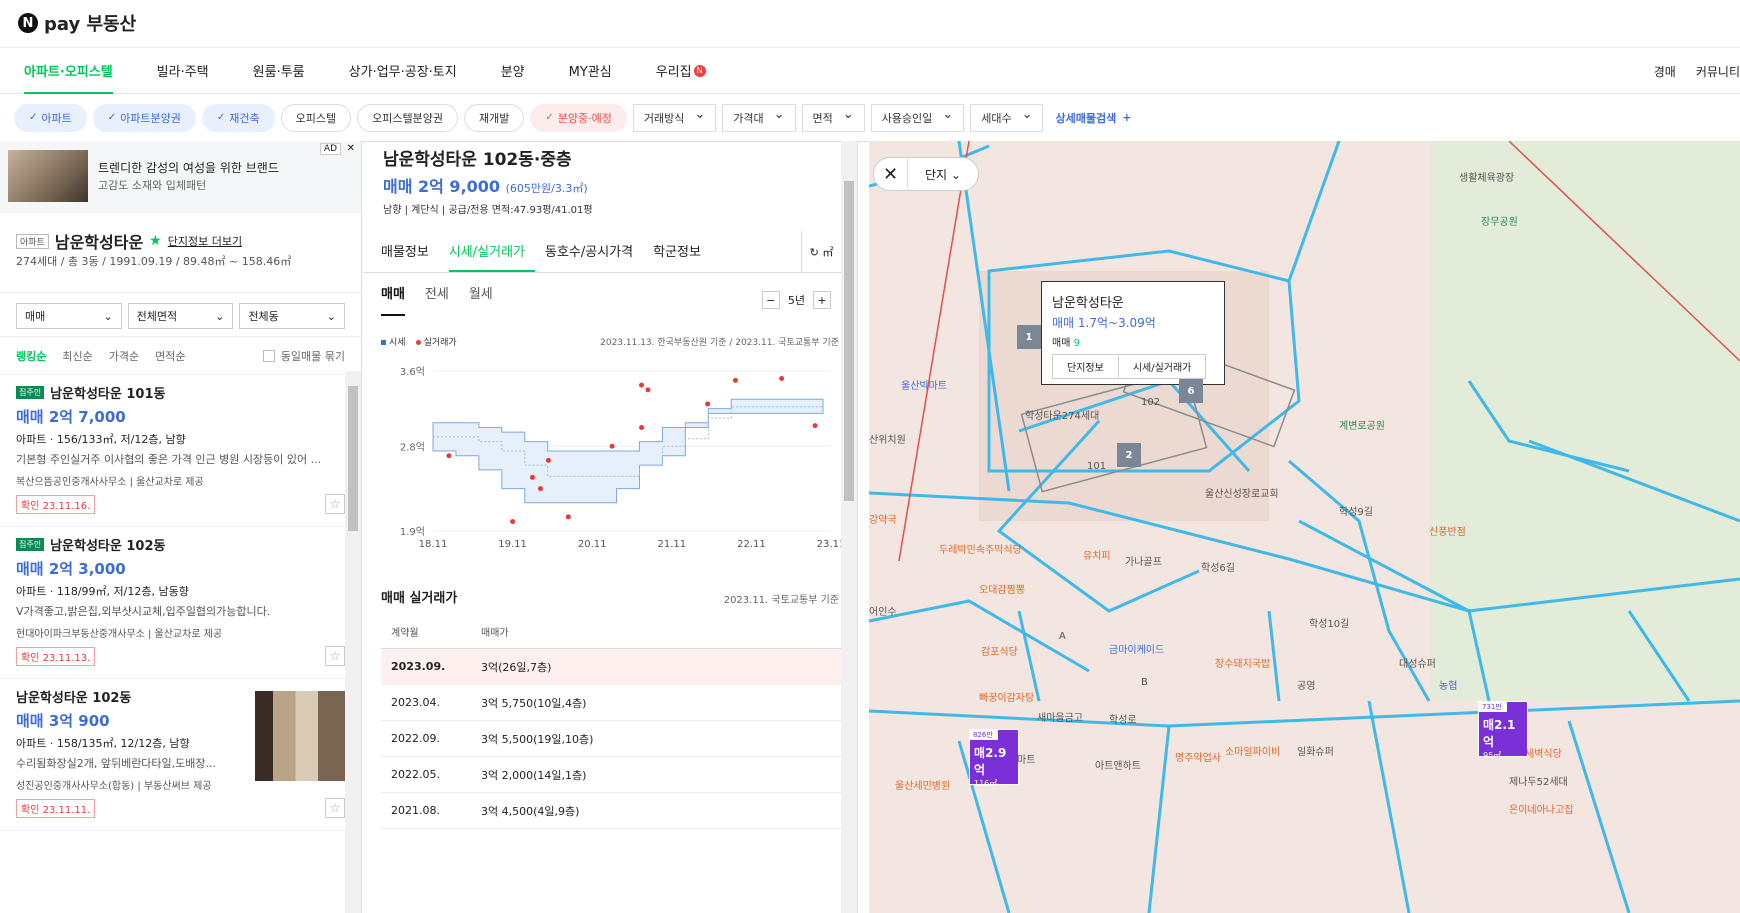  I want to click on chip-apartment-presale-right: 아파트분양권, so click(144, 117).